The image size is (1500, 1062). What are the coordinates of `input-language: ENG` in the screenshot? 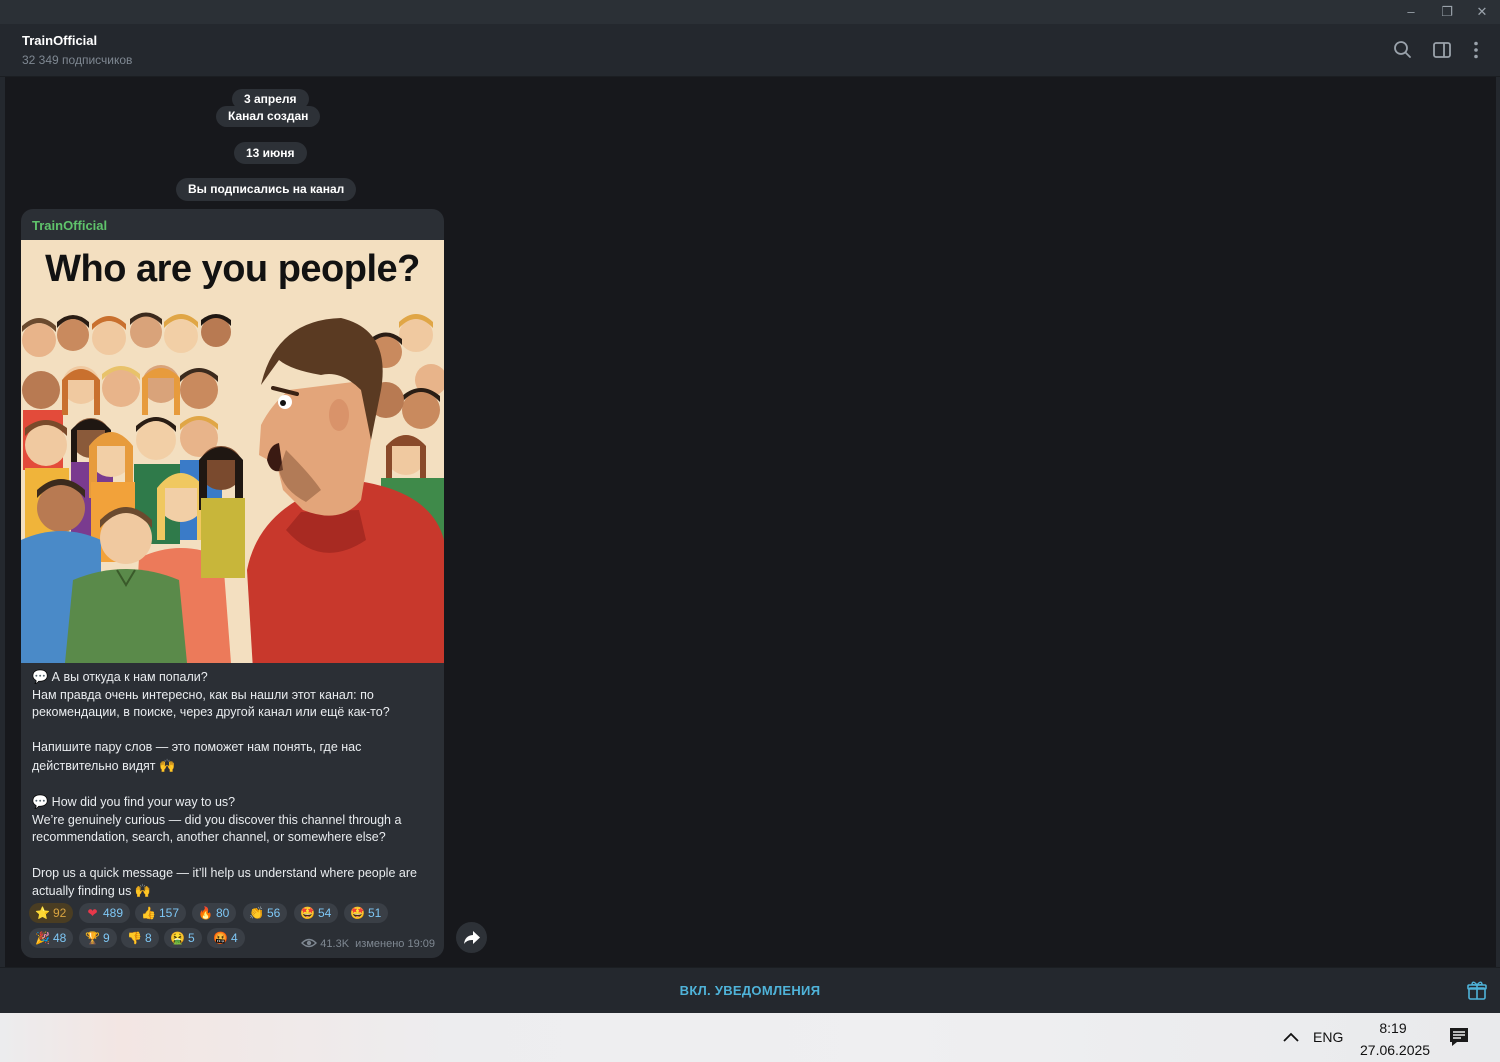 It's located at (1328, 1037).